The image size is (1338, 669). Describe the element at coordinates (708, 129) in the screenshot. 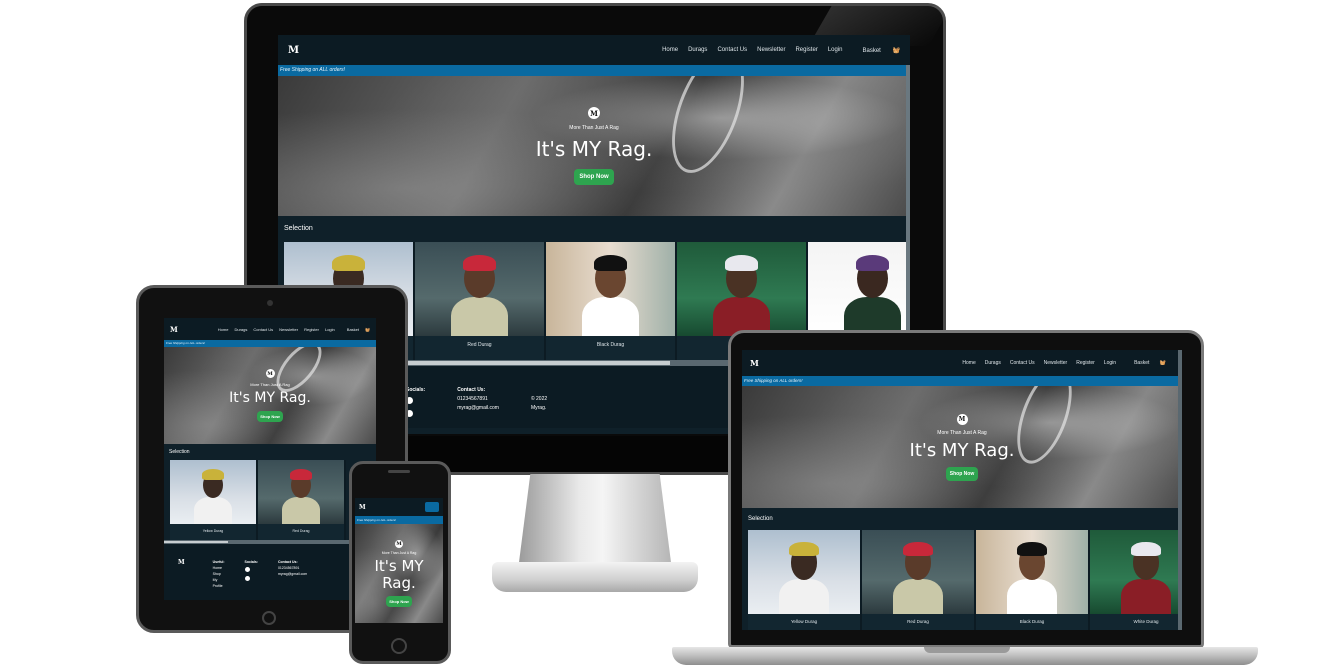

I see `hero-image-ring` at that location.